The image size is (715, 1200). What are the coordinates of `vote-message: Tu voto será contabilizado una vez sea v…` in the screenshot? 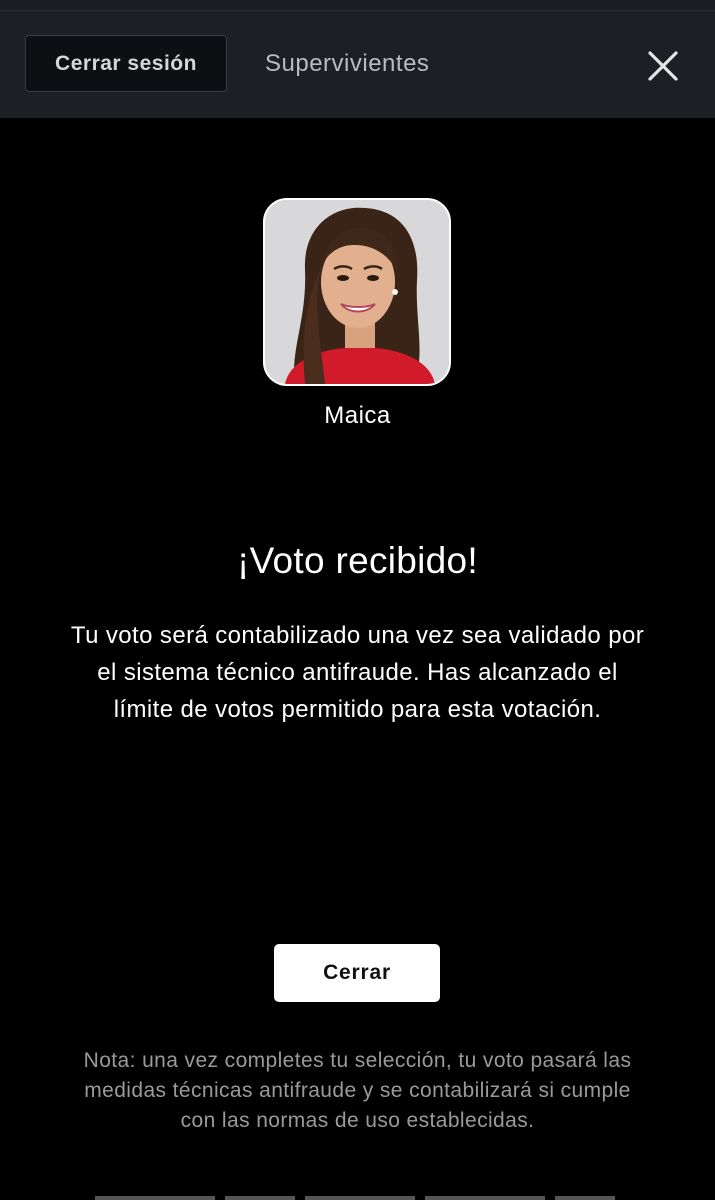 It's located at (357, 672).